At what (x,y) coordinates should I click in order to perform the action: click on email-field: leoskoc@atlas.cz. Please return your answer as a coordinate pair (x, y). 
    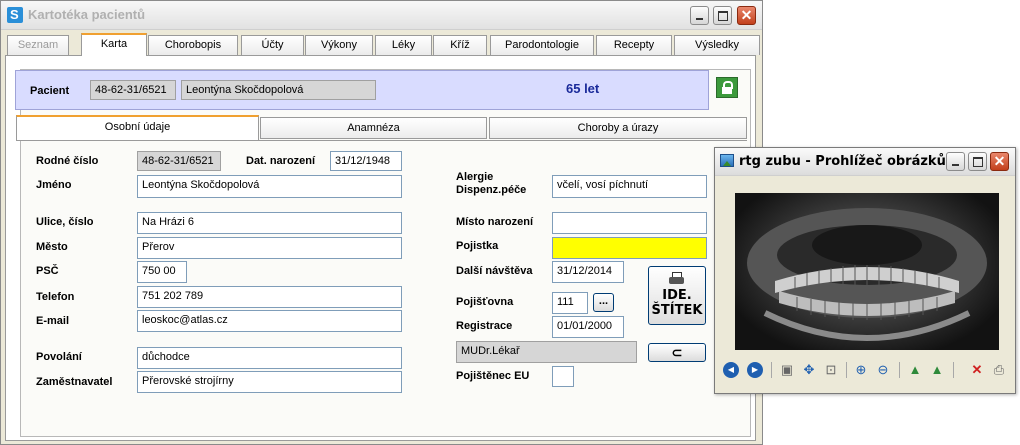
    Looking at the image, I should click on (269, 321).